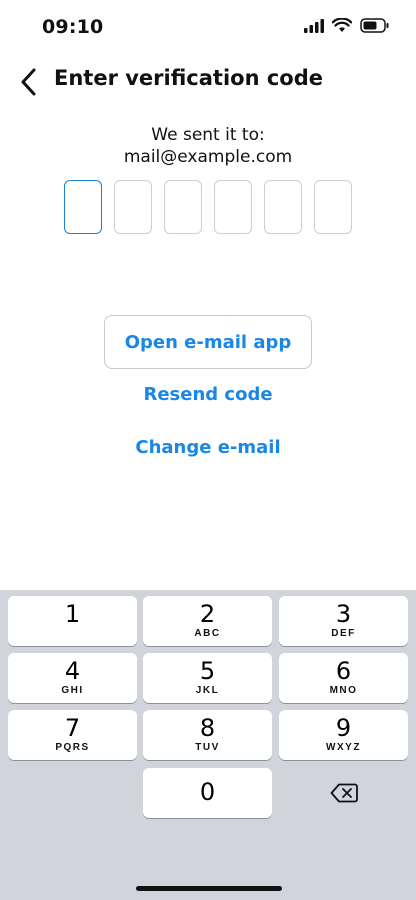  I want to click on key-7: 7 PQRS, so click(72, 735).